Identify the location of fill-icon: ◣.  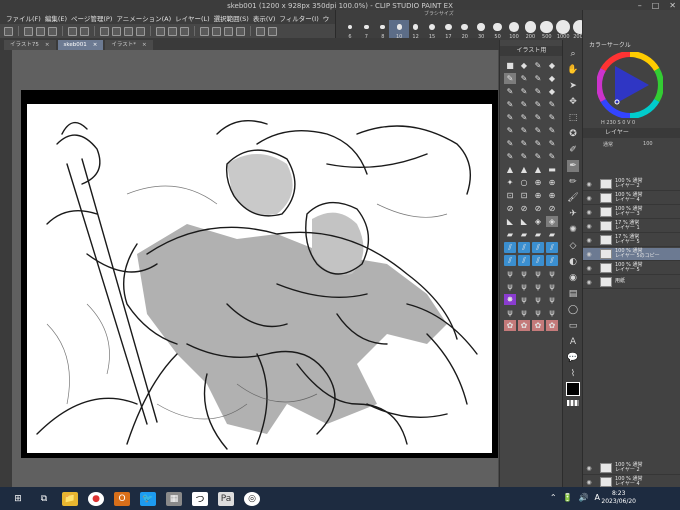
(524, 221).